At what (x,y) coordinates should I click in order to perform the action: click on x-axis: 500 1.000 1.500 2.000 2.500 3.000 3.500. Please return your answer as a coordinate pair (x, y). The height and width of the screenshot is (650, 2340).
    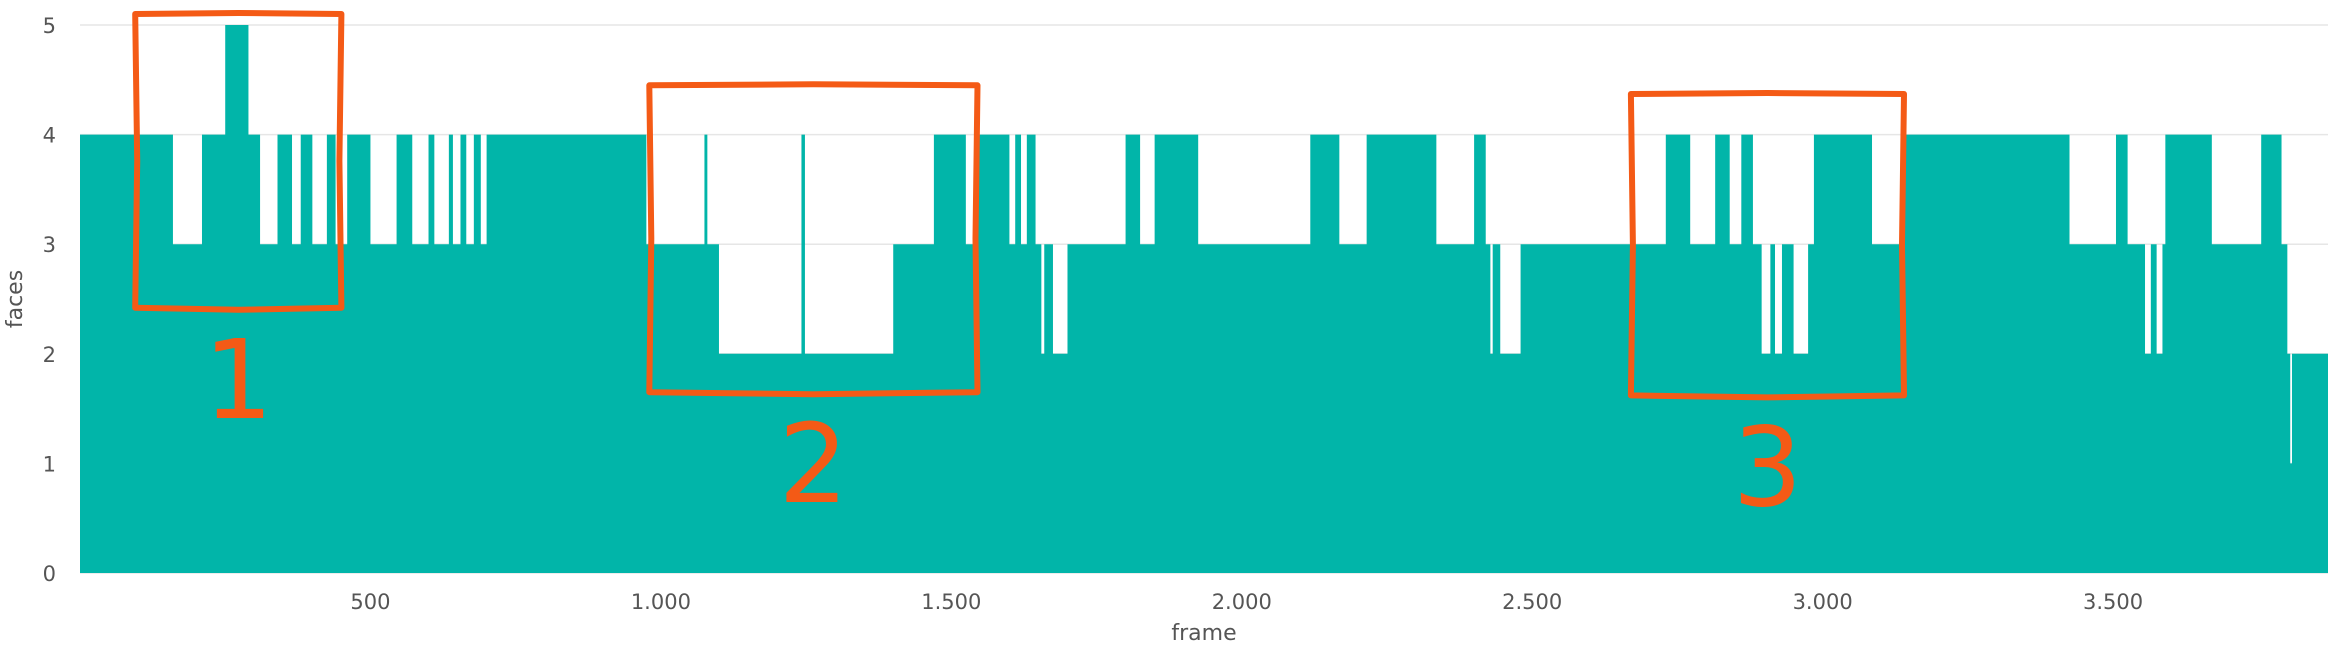
    Looking at the image, I should click on (1246, 602).